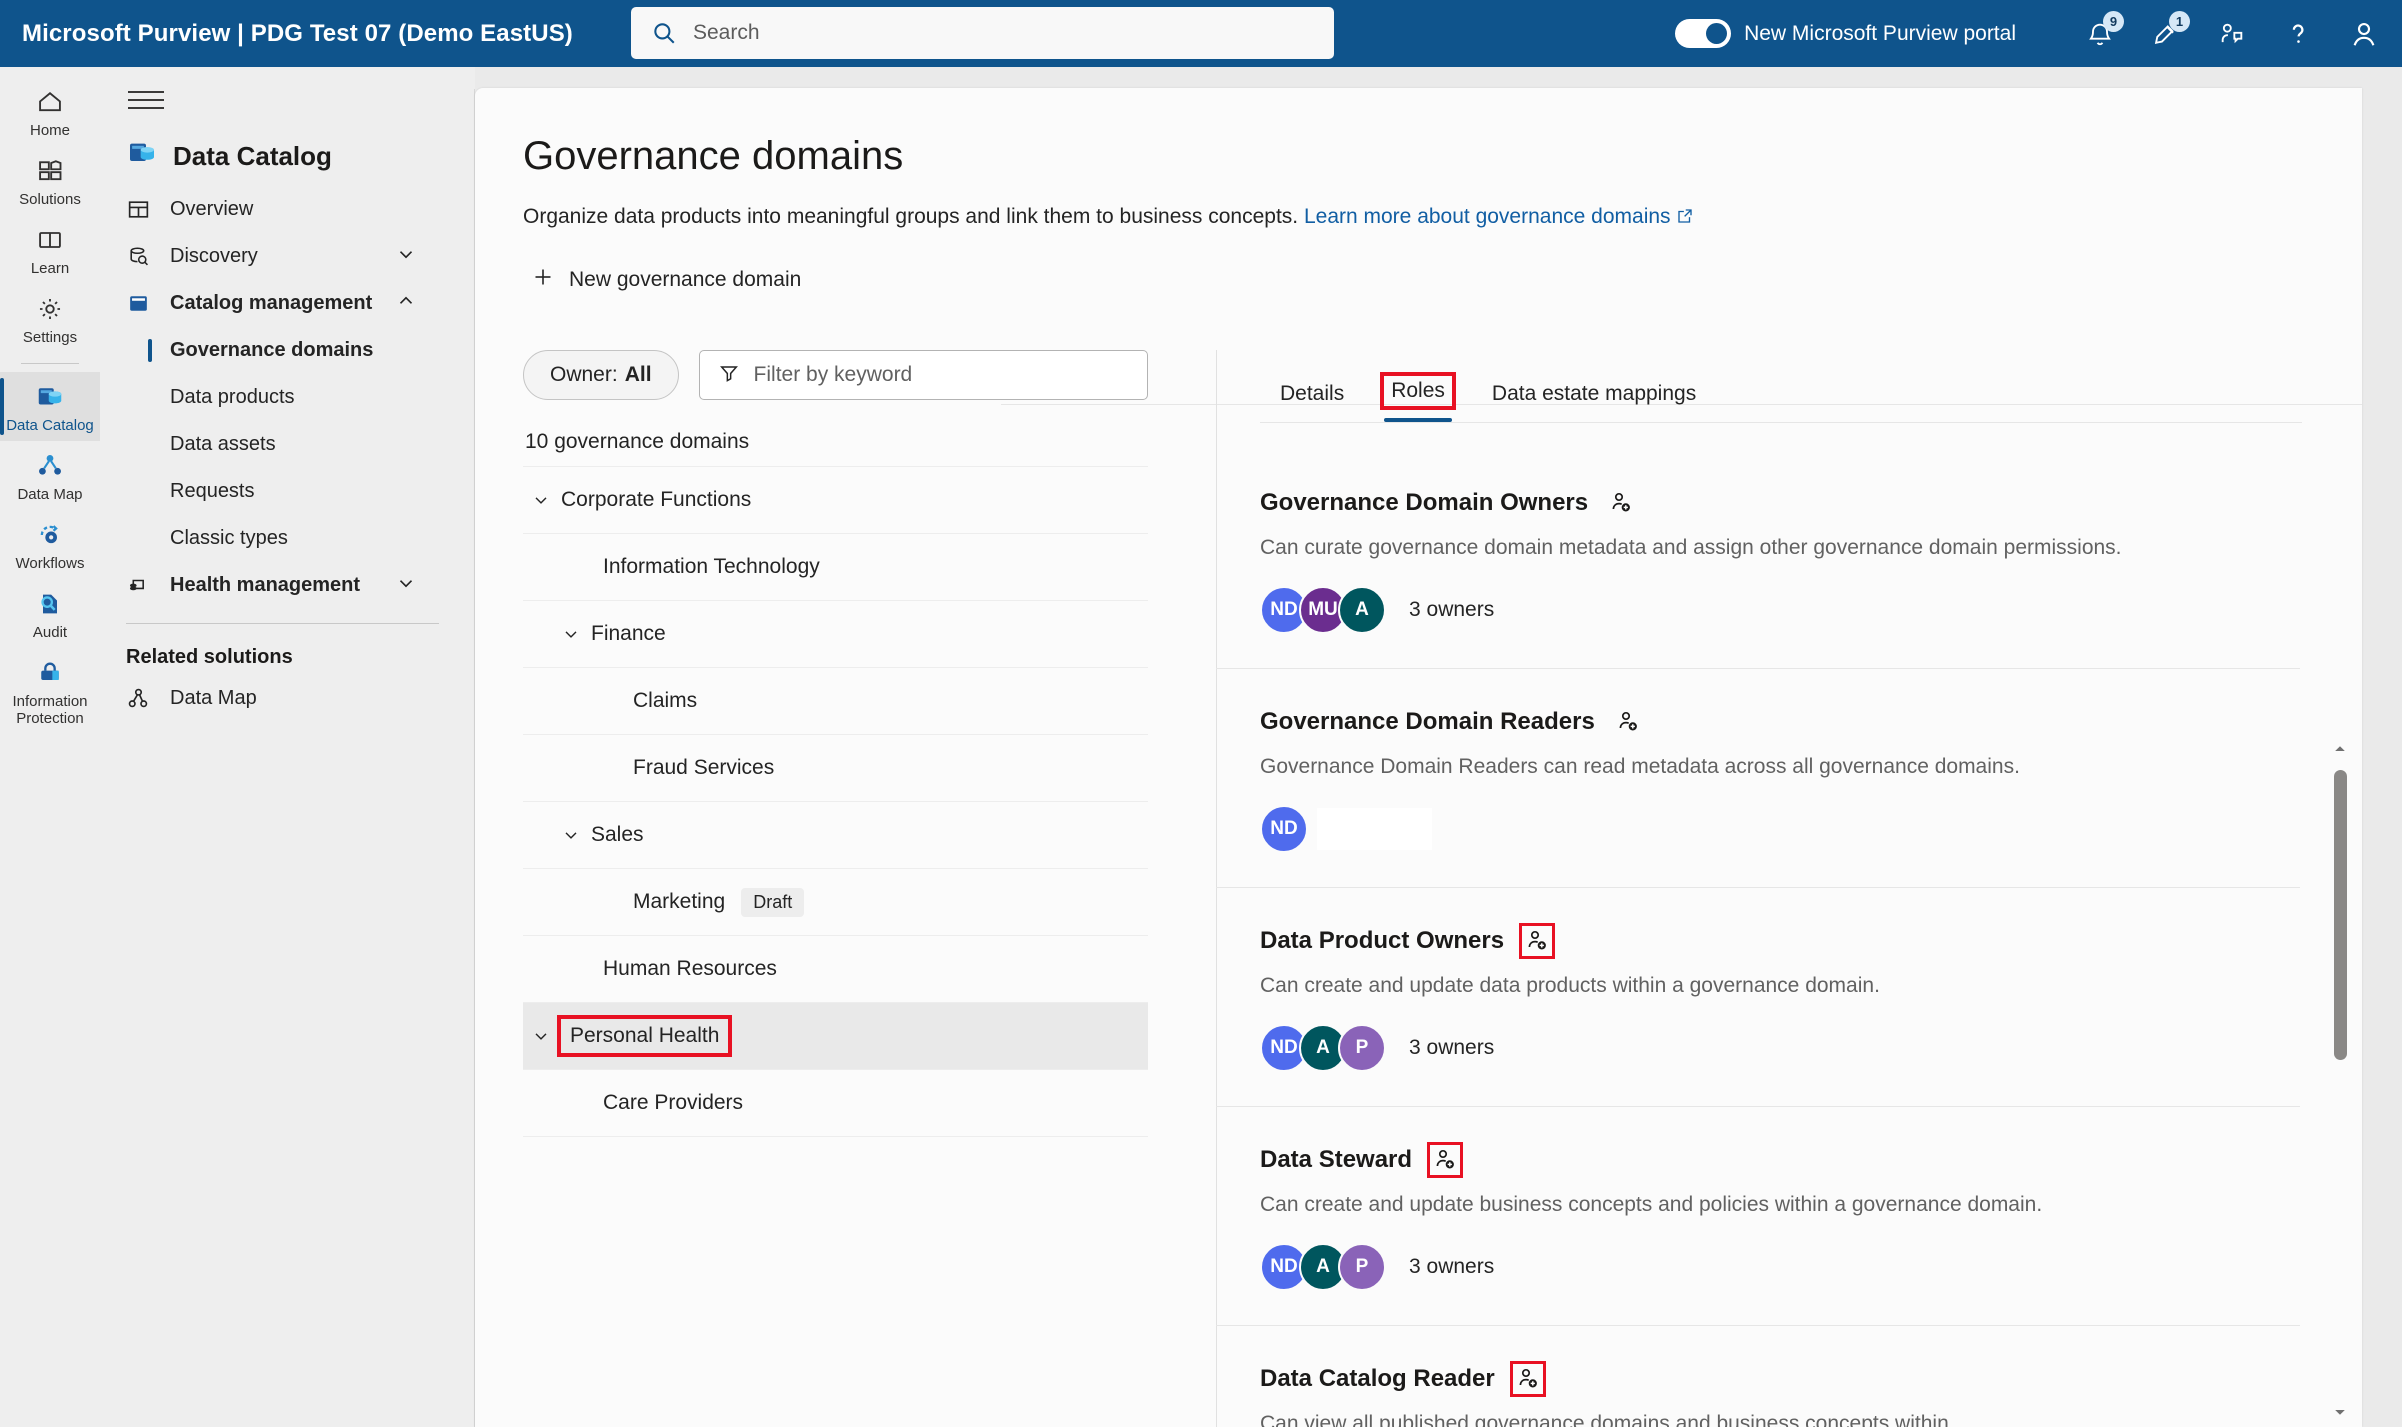  What do you see at coordinates (1780, 1160) in the screenshot?
I see `role-header: Data Steward` at bounding box center [1780, 1160].